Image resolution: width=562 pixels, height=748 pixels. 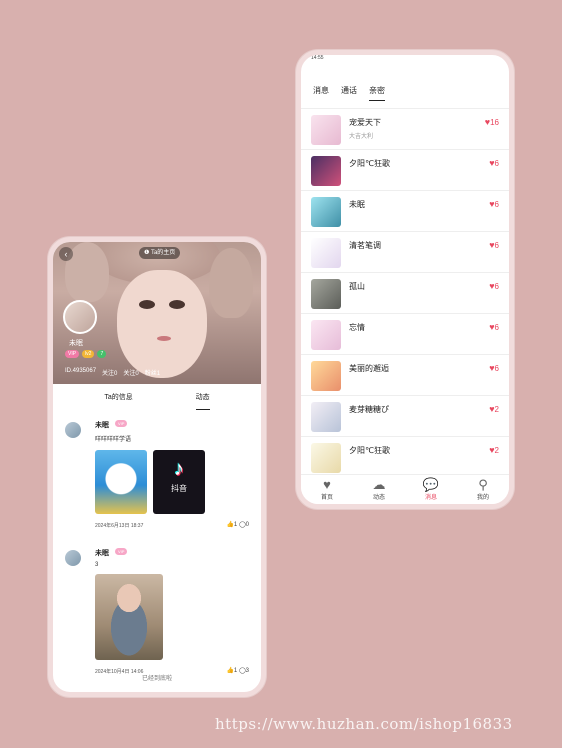 What do you see at coordinates (160, 253) in the screenshot?
I see `profile-follow-pill: ❶ Ta的主页` at bounding box center [160, 253].